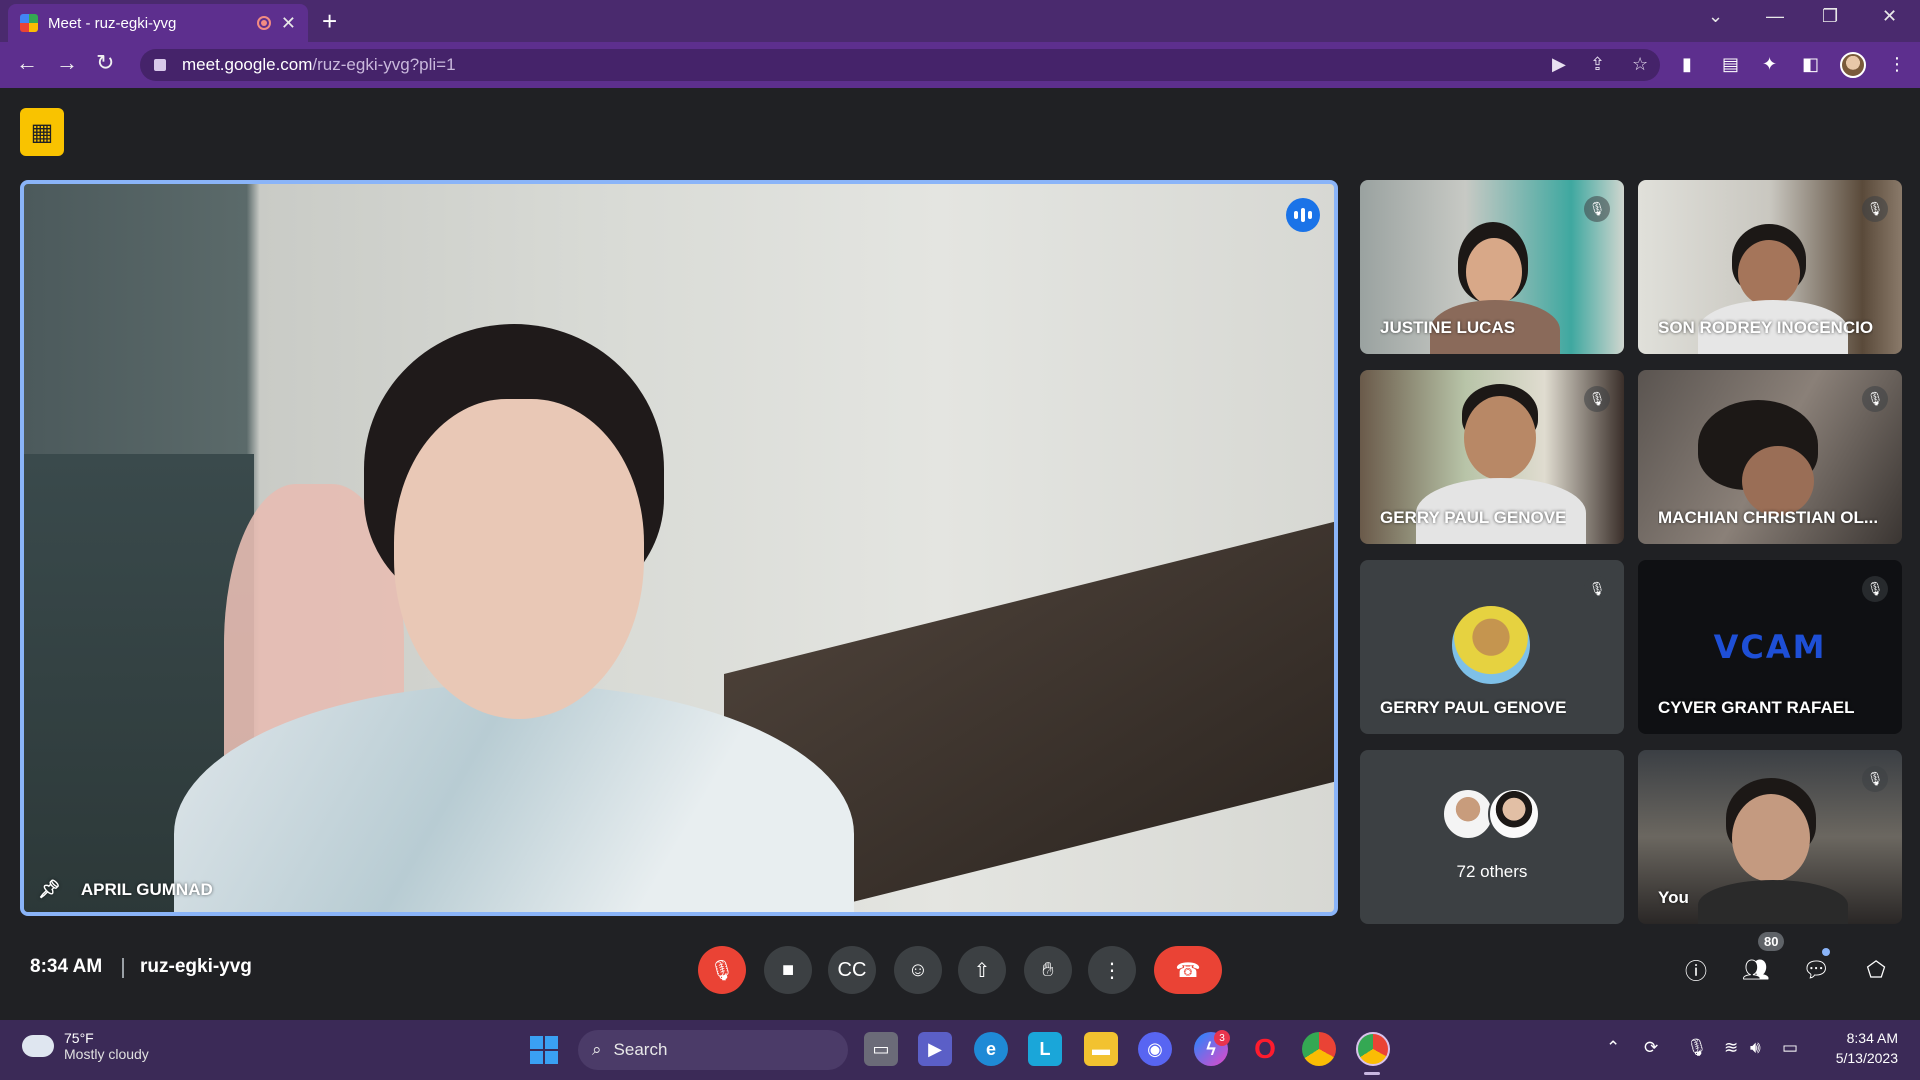  What do you see at coordinates (1770, 267) in the screenshot?
I see `participant-tile: 🎙︎ SON RODREY INOCENCIO` at bounding box center [1770, 267].